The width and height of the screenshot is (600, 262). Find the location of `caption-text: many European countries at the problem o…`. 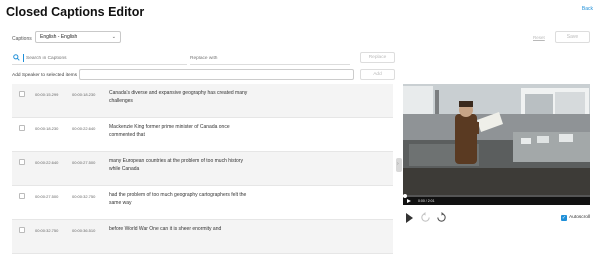

caption-text: many European countries at the problem o… is located at coordinates (179, 165).